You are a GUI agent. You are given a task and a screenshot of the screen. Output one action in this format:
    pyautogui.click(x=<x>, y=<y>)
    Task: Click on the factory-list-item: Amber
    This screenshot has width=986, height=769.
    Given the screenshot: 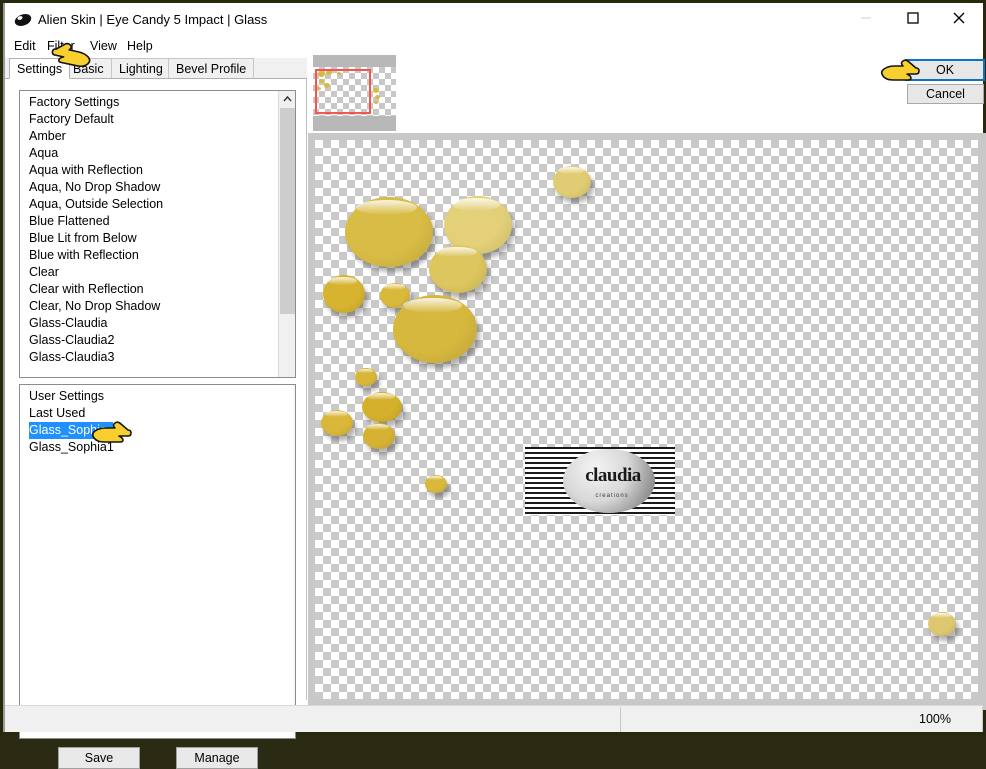 What is the action you would take?
    pyautogui.click(x=157, y=136)
    